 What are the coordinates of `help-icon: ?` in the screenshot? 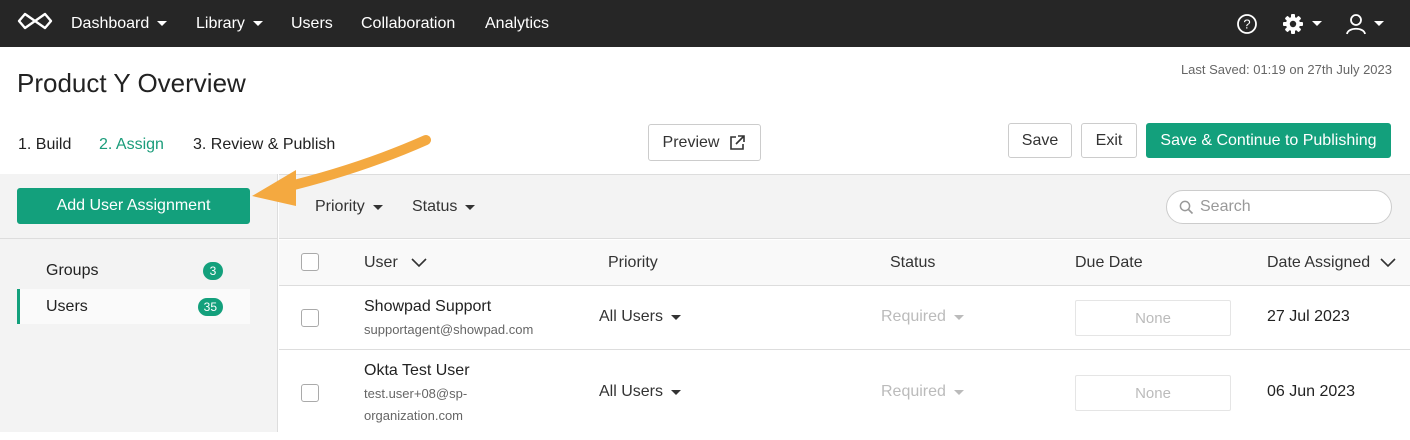 It's located at (1247, 23).